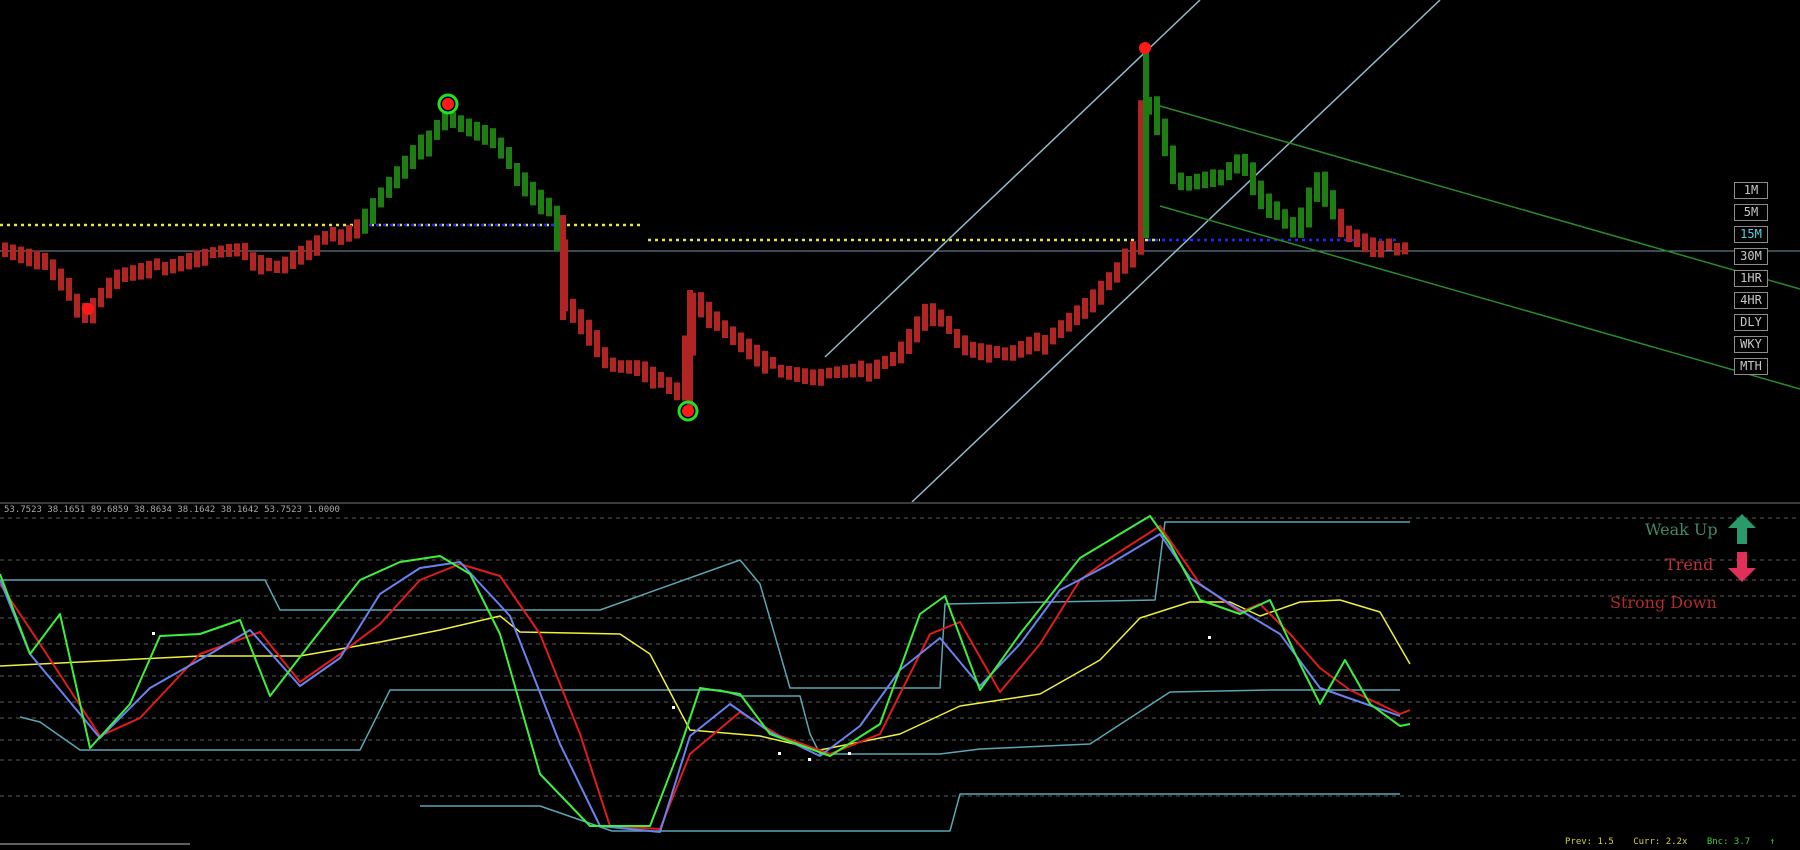  I want to click on signal-weak-up-label: Weak Up, so click(1681, 529).